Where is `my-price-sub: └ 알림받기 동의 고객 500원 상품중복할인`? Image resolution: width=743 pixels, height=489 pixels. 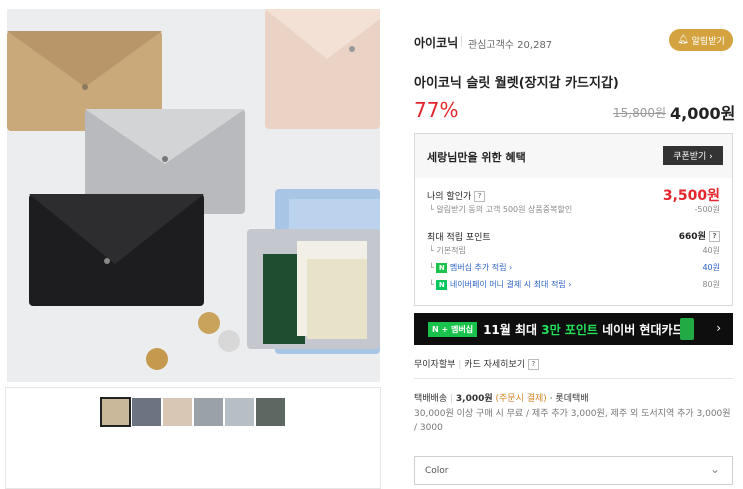
my-price-sub: └ 알림받기 동의 고객 500원 상품중복할인 is located at coordinates (501, 209).